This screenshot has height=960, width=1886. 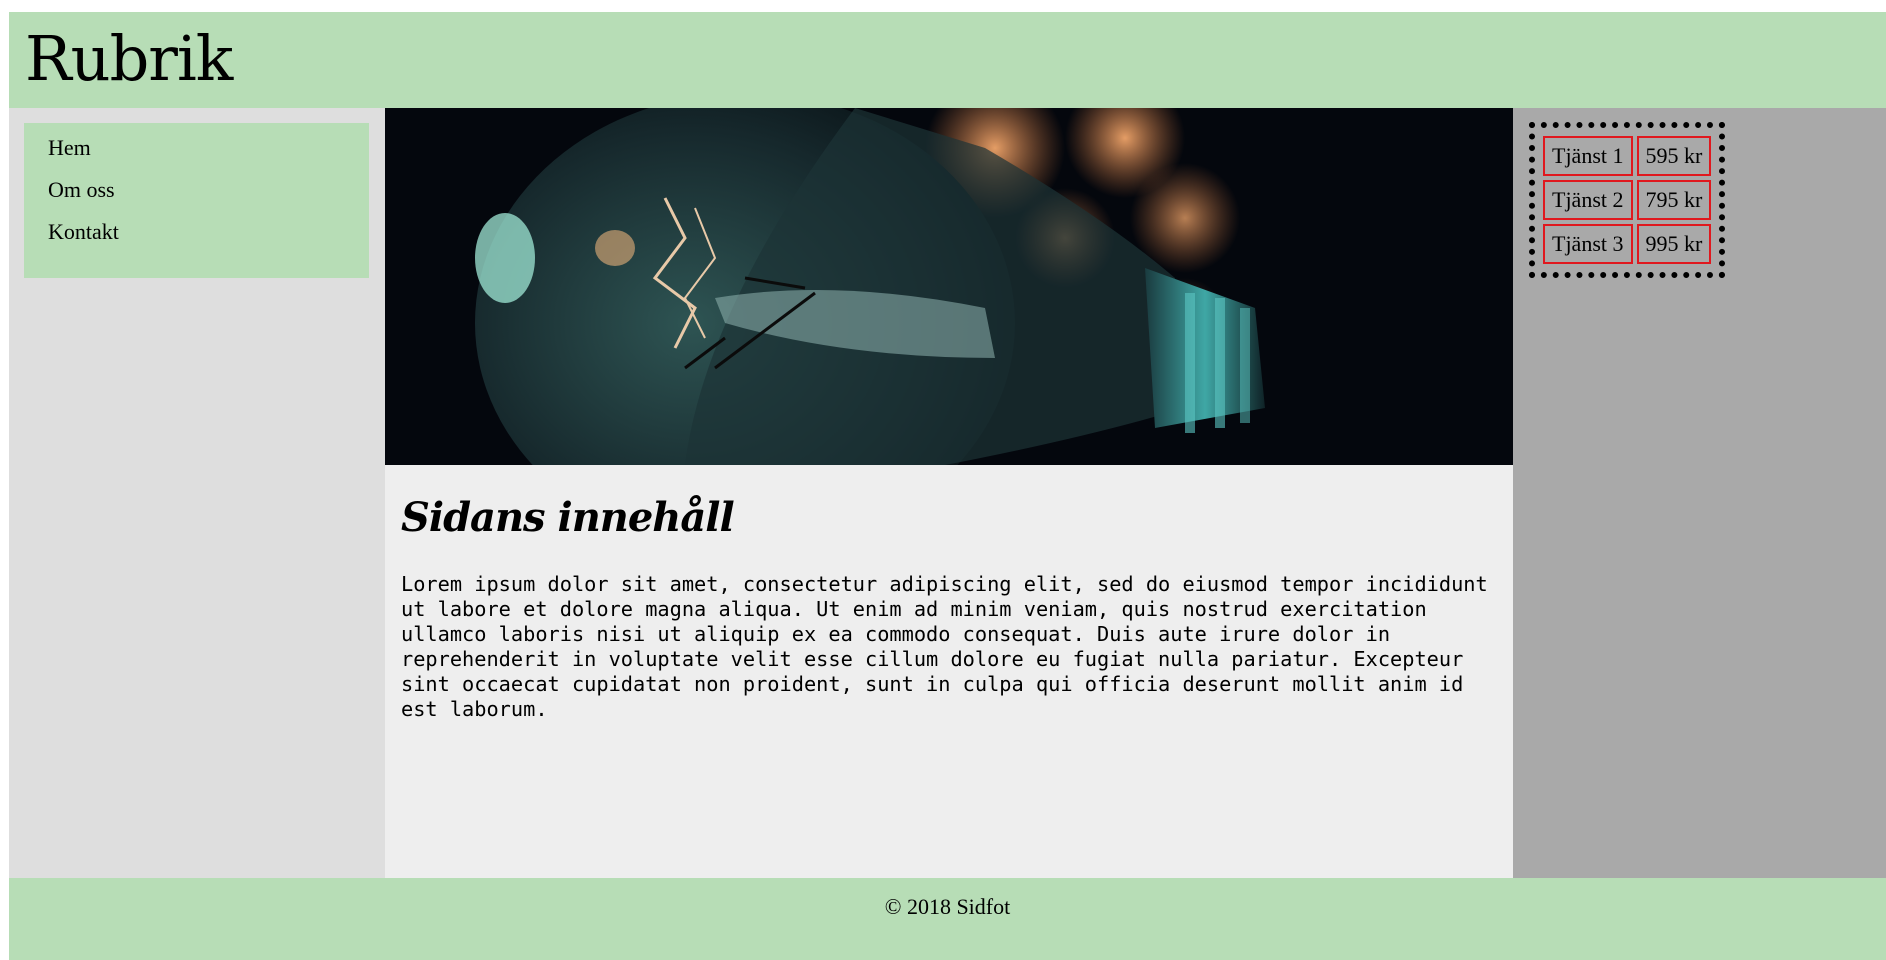 I want to click on nav-item-hem: Hem, so click(x=69, y=148).